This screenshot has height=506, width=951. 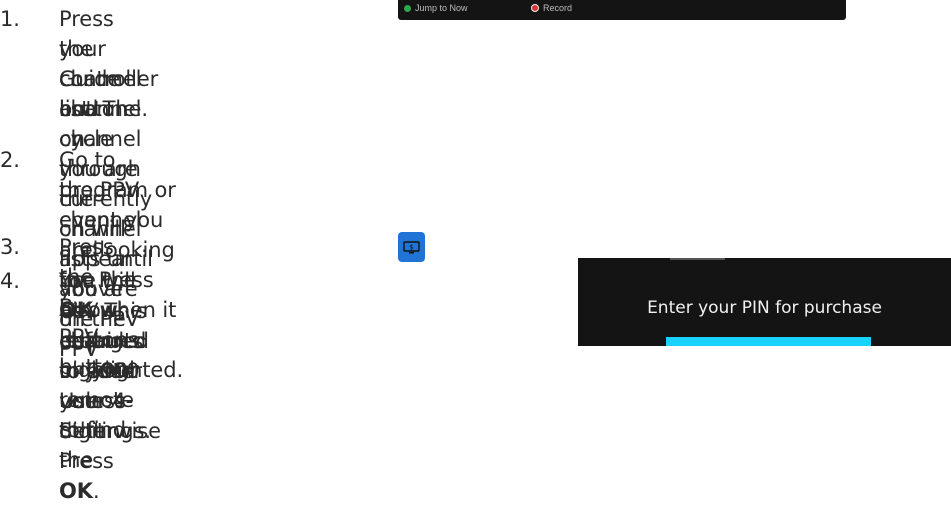 I want to click on step-number: 4., so click(x=10, y=281).